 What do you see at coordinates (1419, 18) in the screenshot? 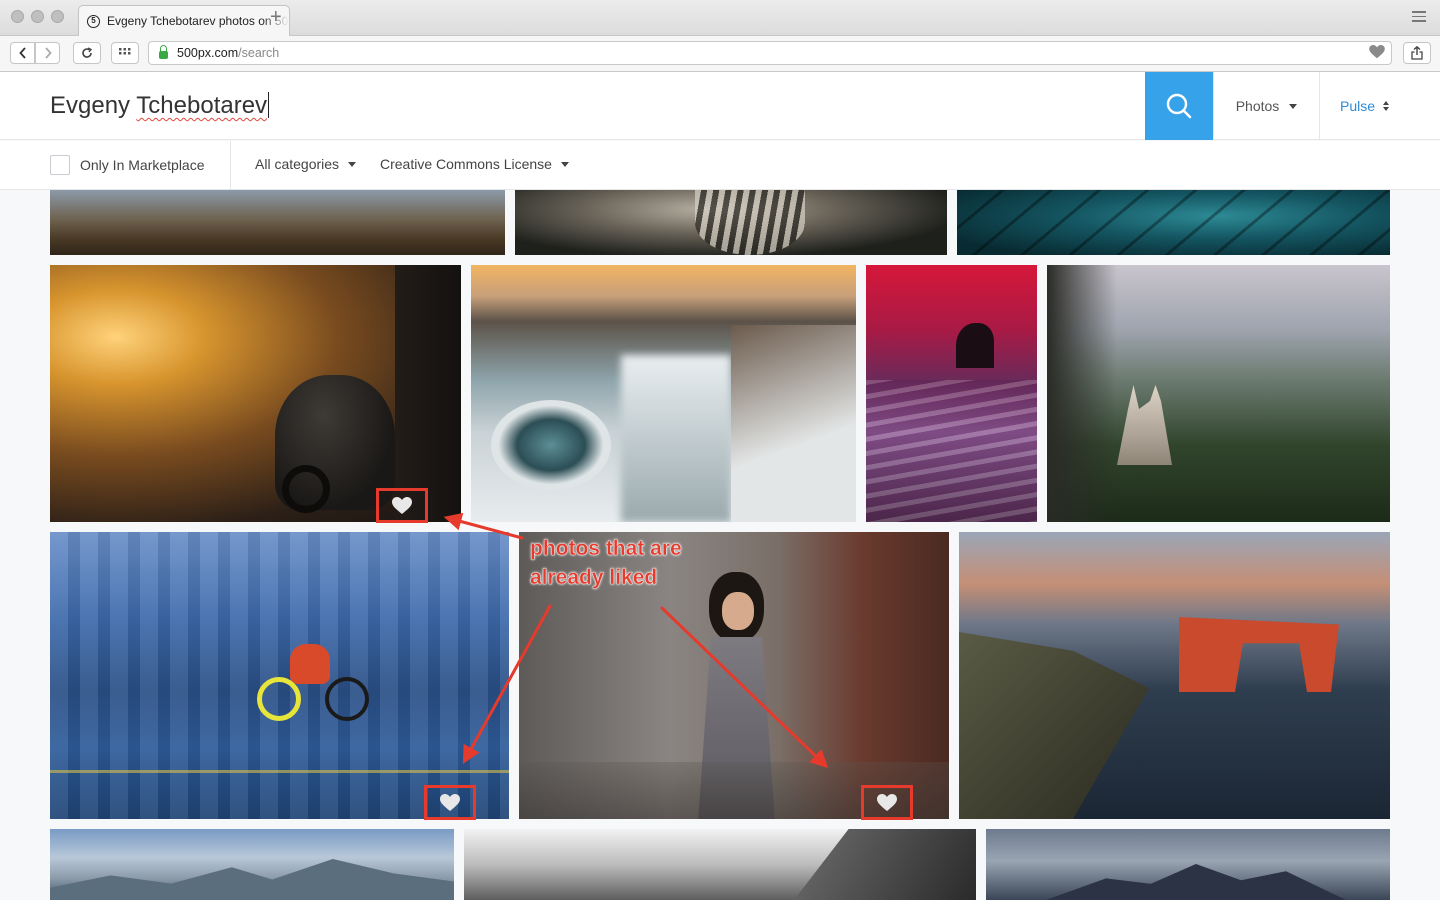
I see `tab-overview-icon` at bounding box center [1419, 18].